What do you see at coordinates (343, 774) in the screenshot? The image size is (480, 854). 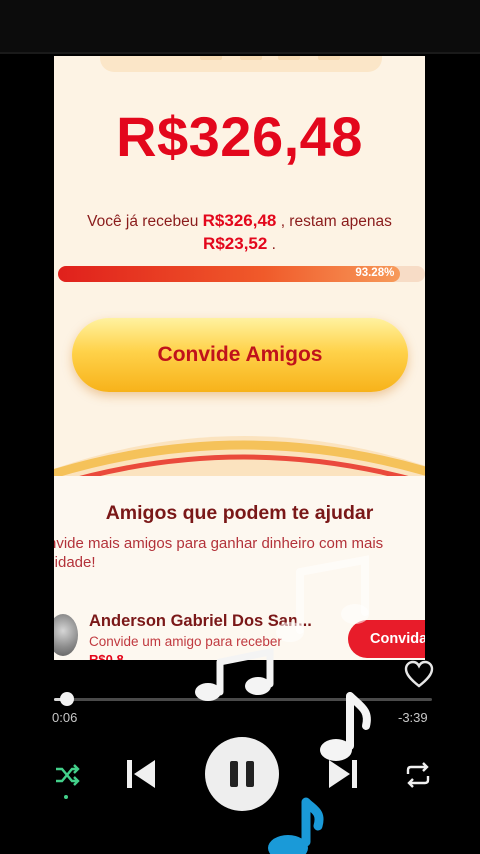 I see `skip-next-icon` at bounding box center [343, 774].